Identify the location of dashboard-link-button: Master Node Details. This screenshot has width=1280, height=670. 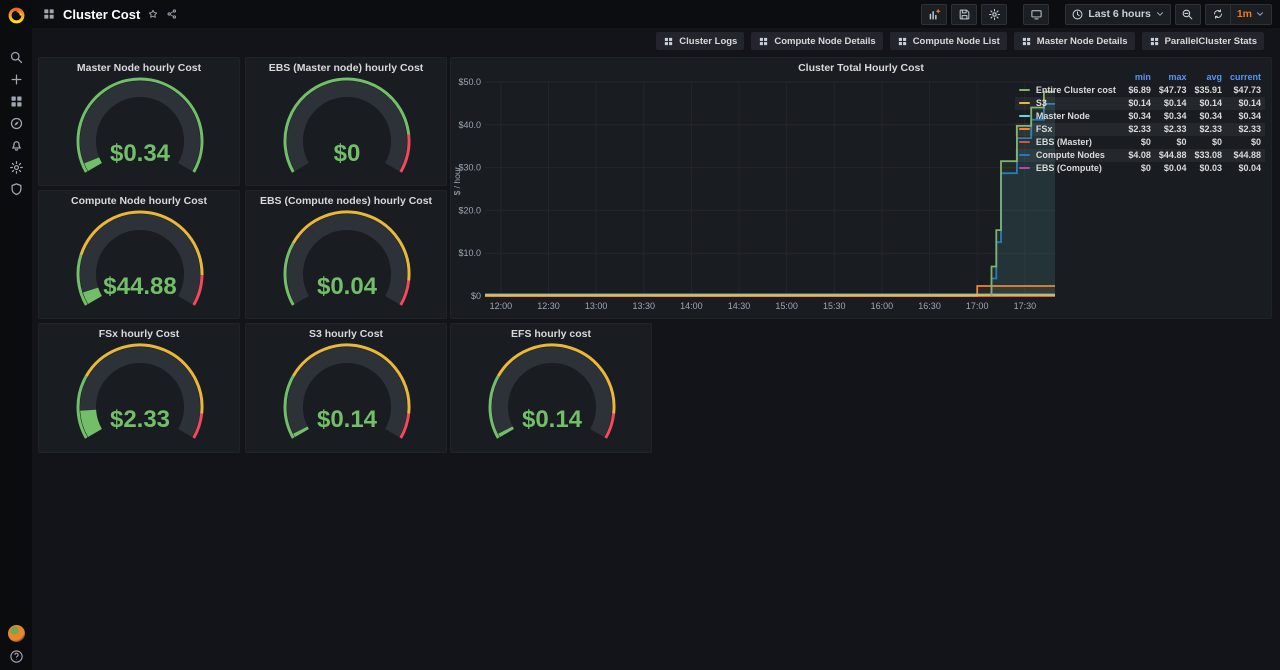
(1074, 41).